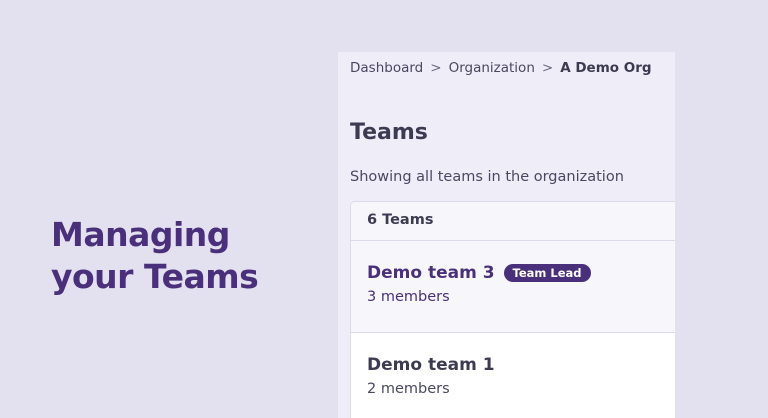  What do you see at coordinates (408, 297) in the screenshot?
I see `team-members: 3 members` at bounding box center [408, 297].